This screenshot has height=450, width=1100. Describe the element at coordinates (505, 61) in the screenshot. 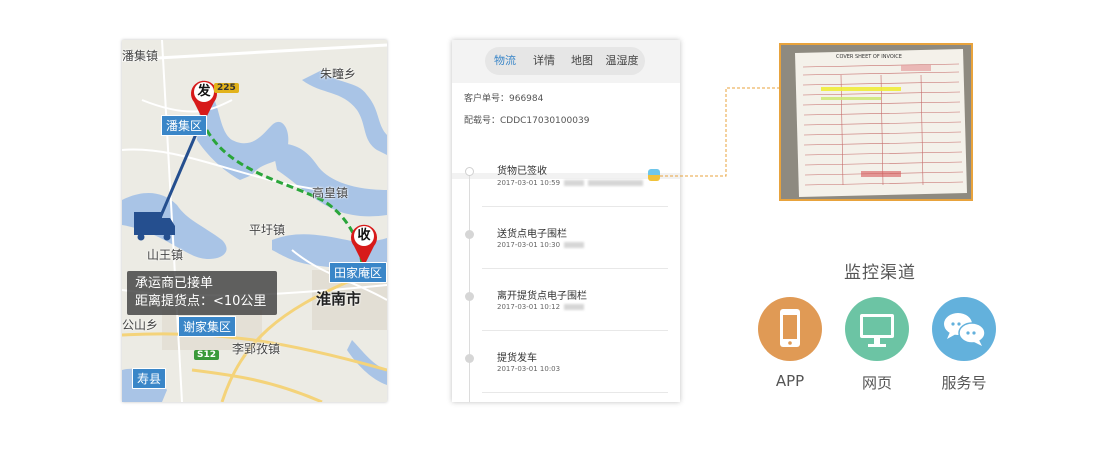

I see `tab-logistics: 物流` at that location.